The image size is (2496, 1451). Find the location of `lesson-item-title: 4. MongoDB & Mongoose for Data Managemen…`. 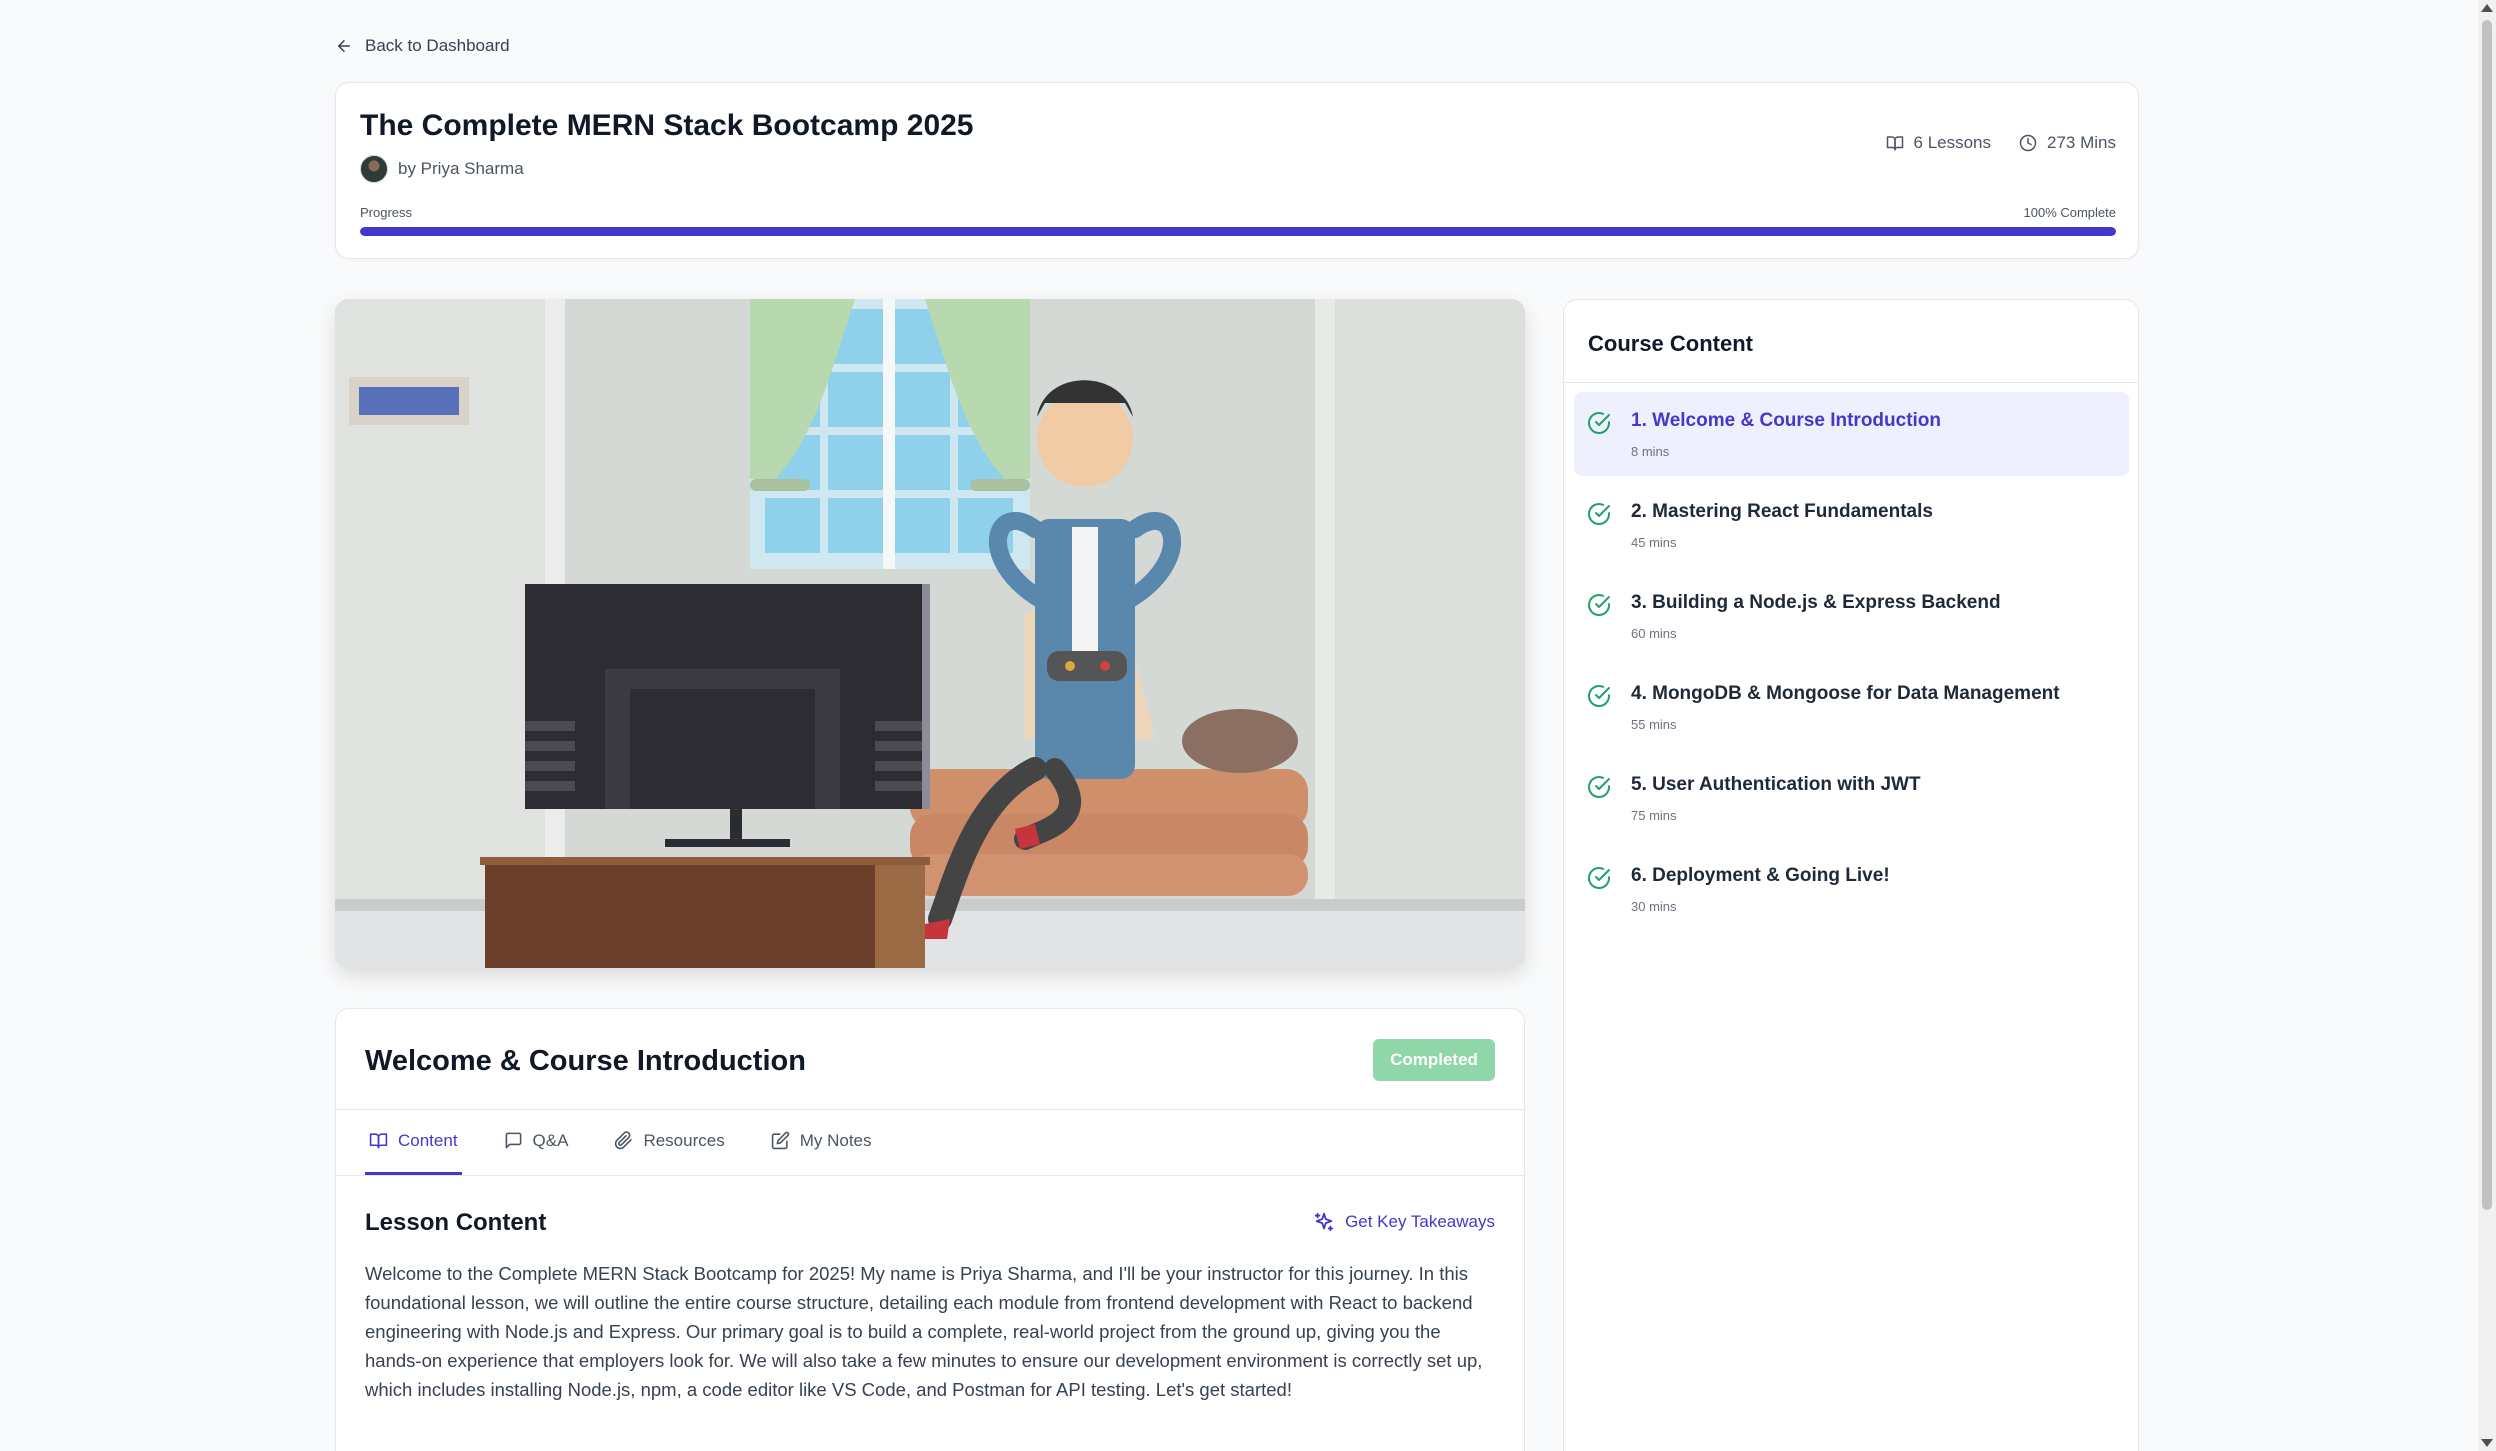

lesson-item-title: 4. MongoDB & Mongoose for Data Managemen… is located at coordinates (1845, 693).